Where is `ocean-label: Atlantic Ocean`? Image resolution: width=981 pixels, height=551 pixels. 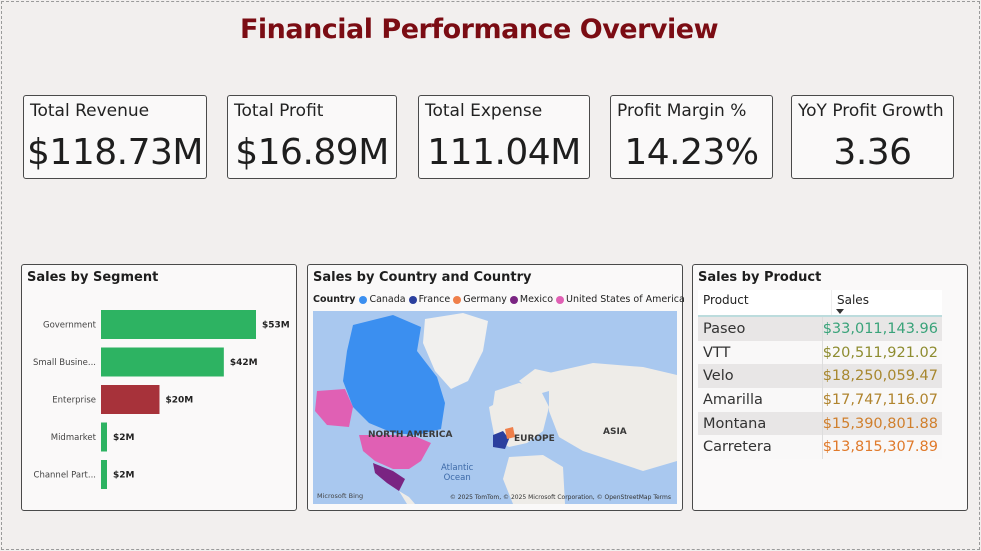
ocean-label: Atlantic Ocean is located at coordinates (457, 473).